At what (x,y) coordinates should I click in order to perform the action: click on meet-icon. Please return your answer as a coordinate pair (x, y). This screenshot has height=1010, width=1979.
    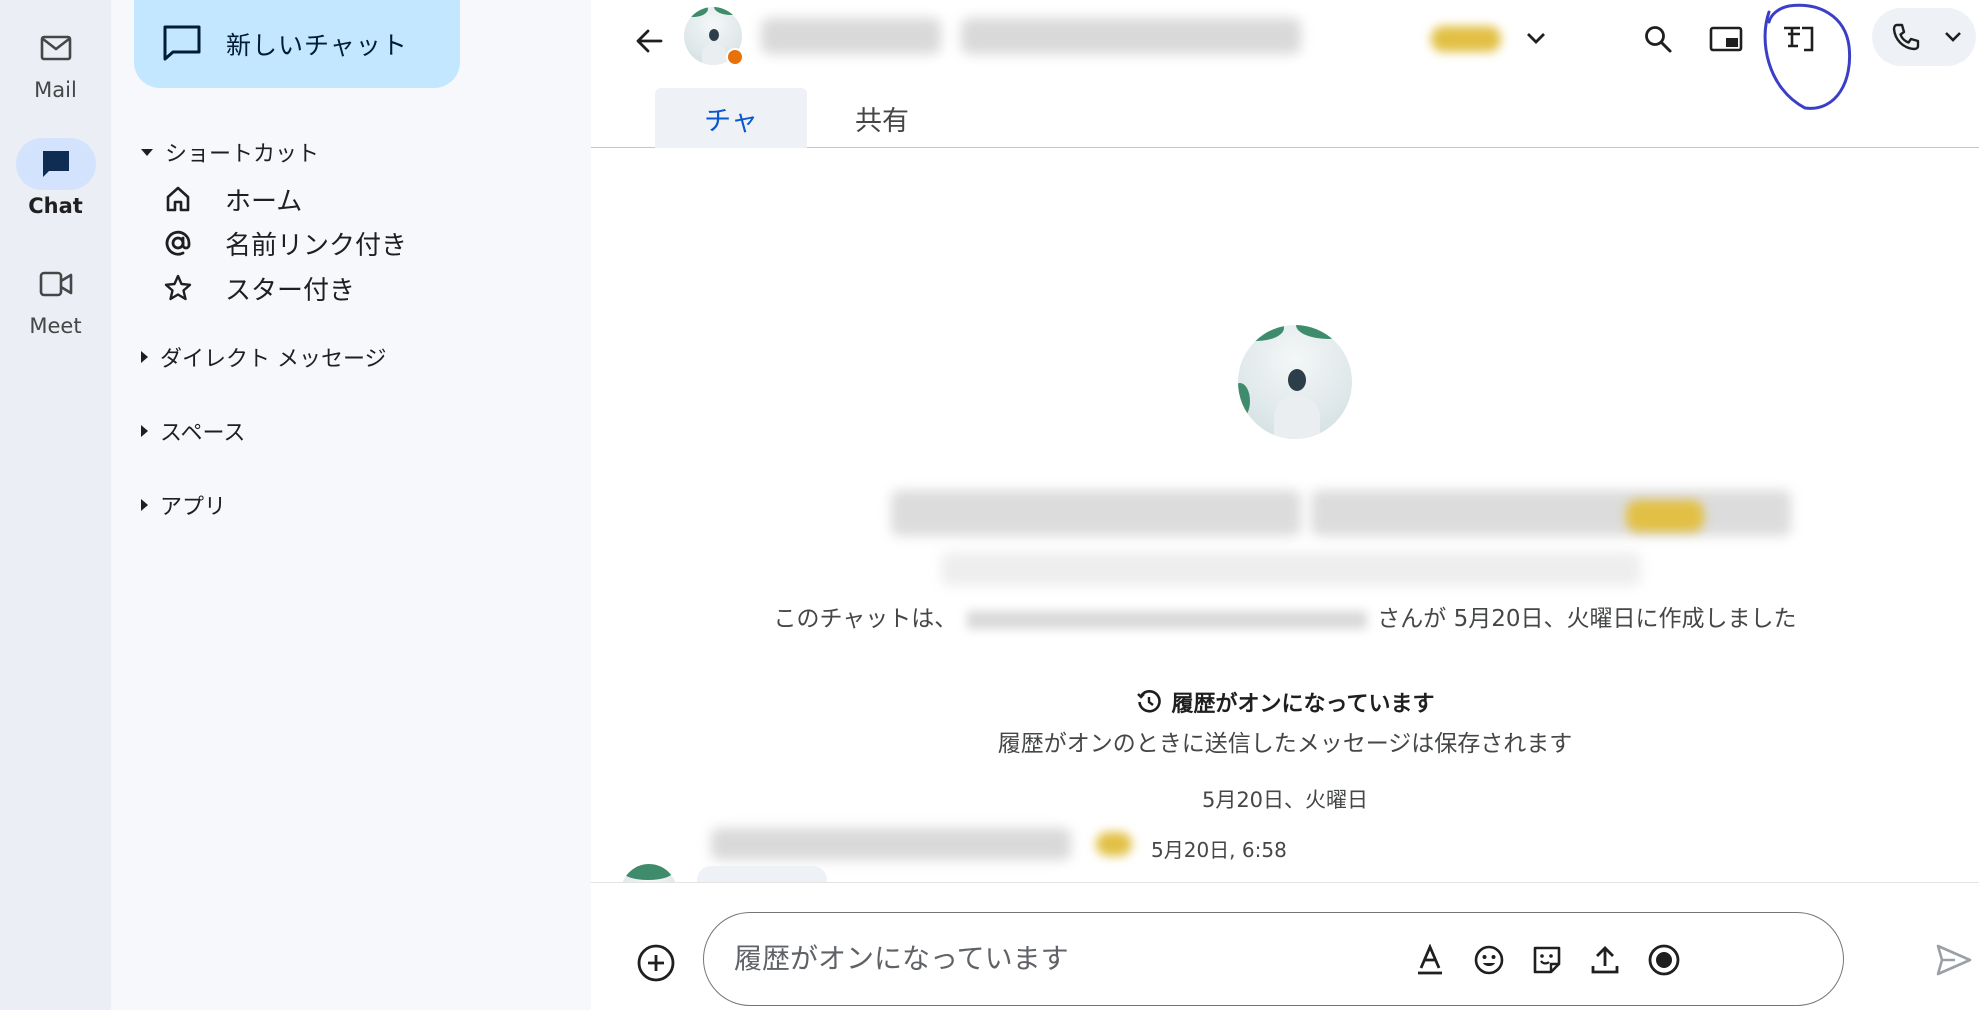
    Looking at the image, I should click on (56, 284).